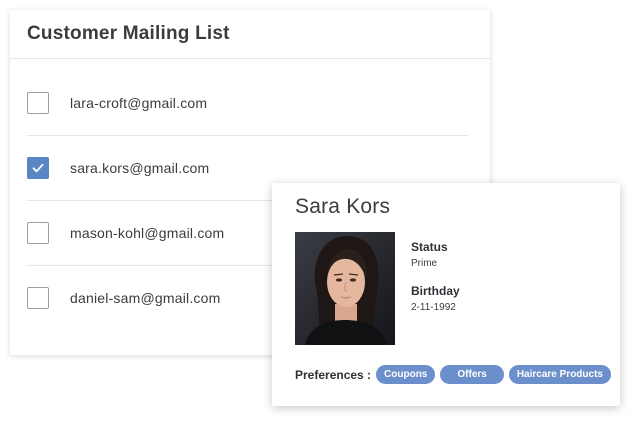 The image size is (638, 425). What do you see at coordinates (435, 291) in the screenshot?
I see `birthday-label: Birthday` at bounding box center [435, 291].